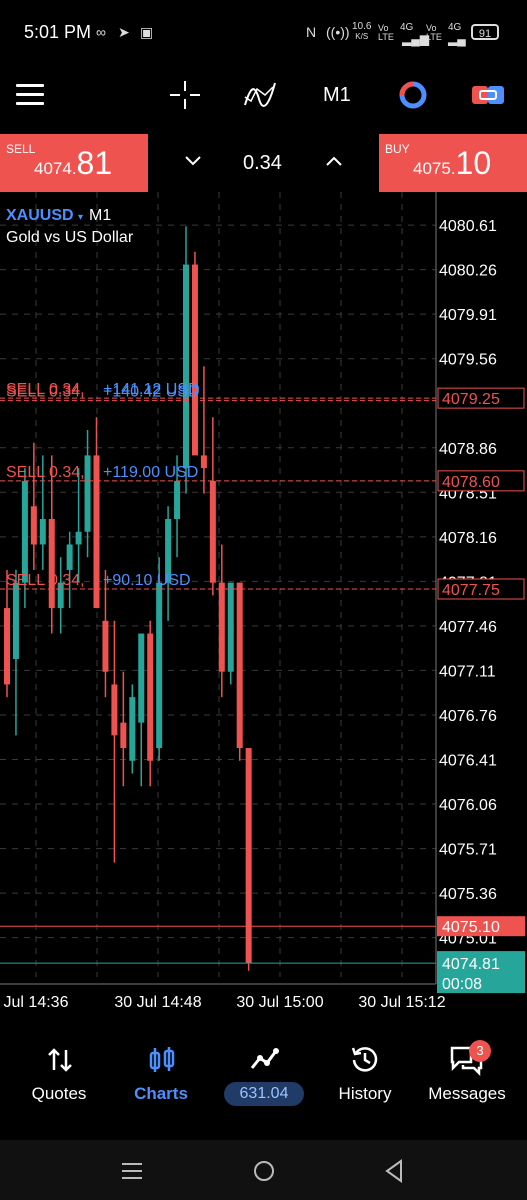  I want to click on back-icon, so click(394, 1171).